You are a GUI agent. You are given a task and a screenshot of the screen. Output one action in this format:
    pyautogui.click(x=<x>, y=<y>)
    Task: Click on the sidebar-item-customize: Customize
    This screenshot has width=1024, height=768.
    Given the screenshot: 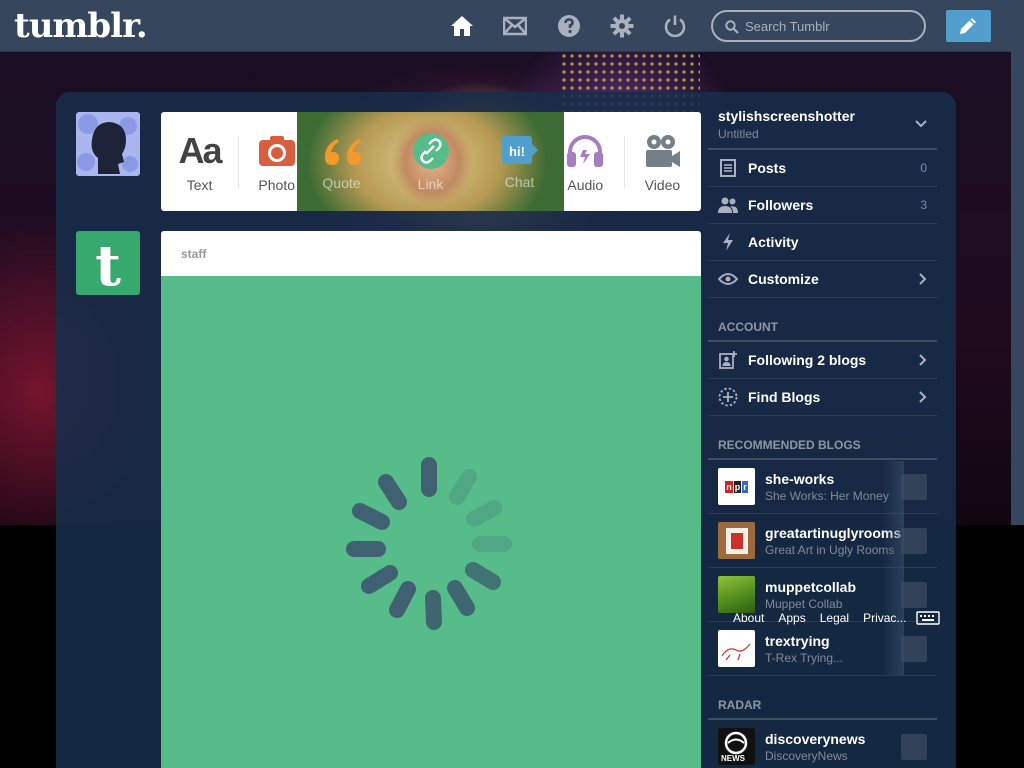 What is the action you would take?
    pyautogui.click(x=822, y=279)
    